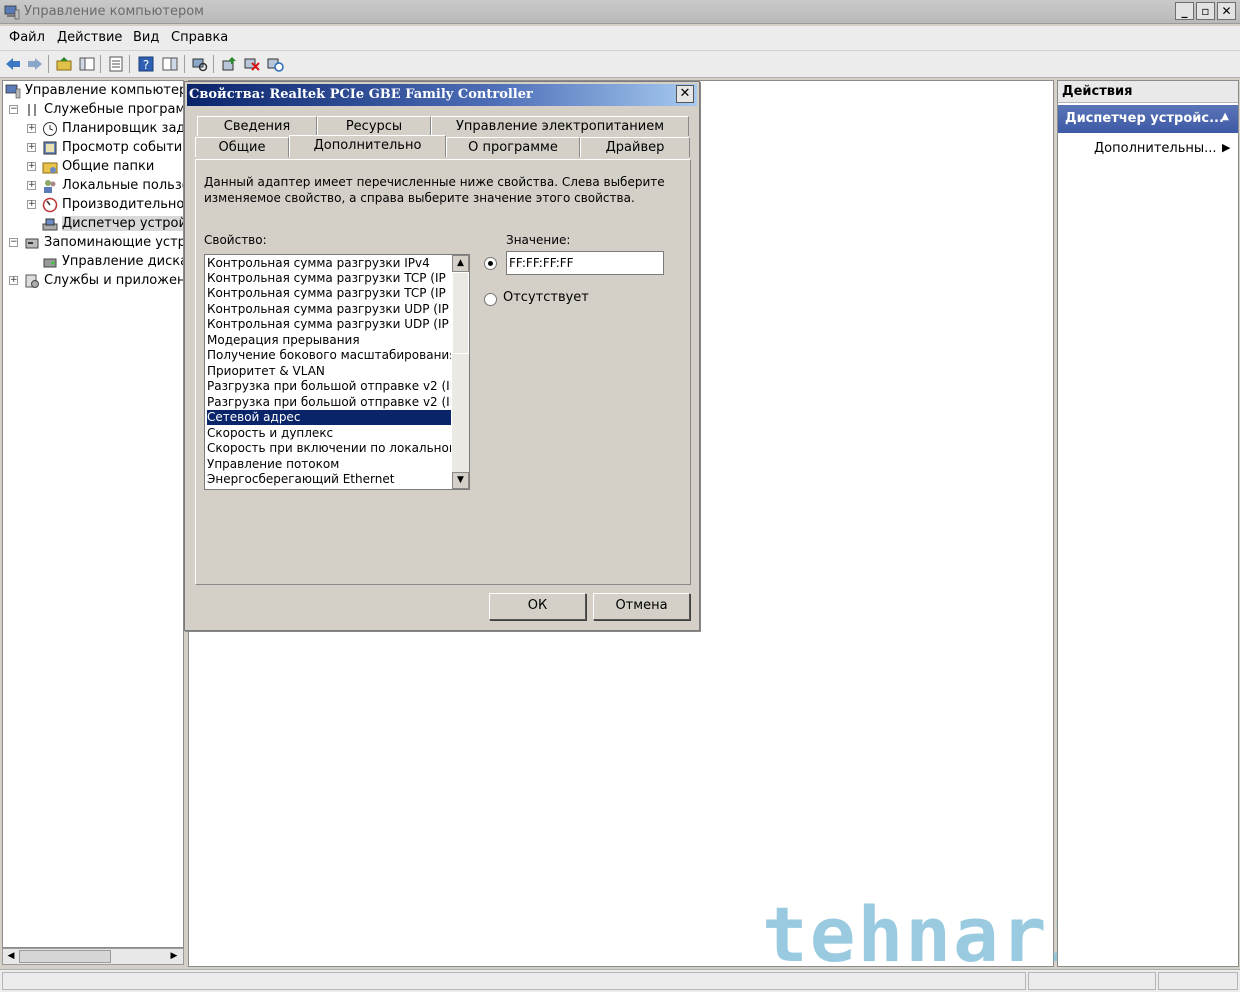 This screenshot has height=992, width=1240. What do you see at coordinates (329, 355) in the screenshot?
I see `list-item: Получение бокового масштабирования` at bounding box center [329, 355].